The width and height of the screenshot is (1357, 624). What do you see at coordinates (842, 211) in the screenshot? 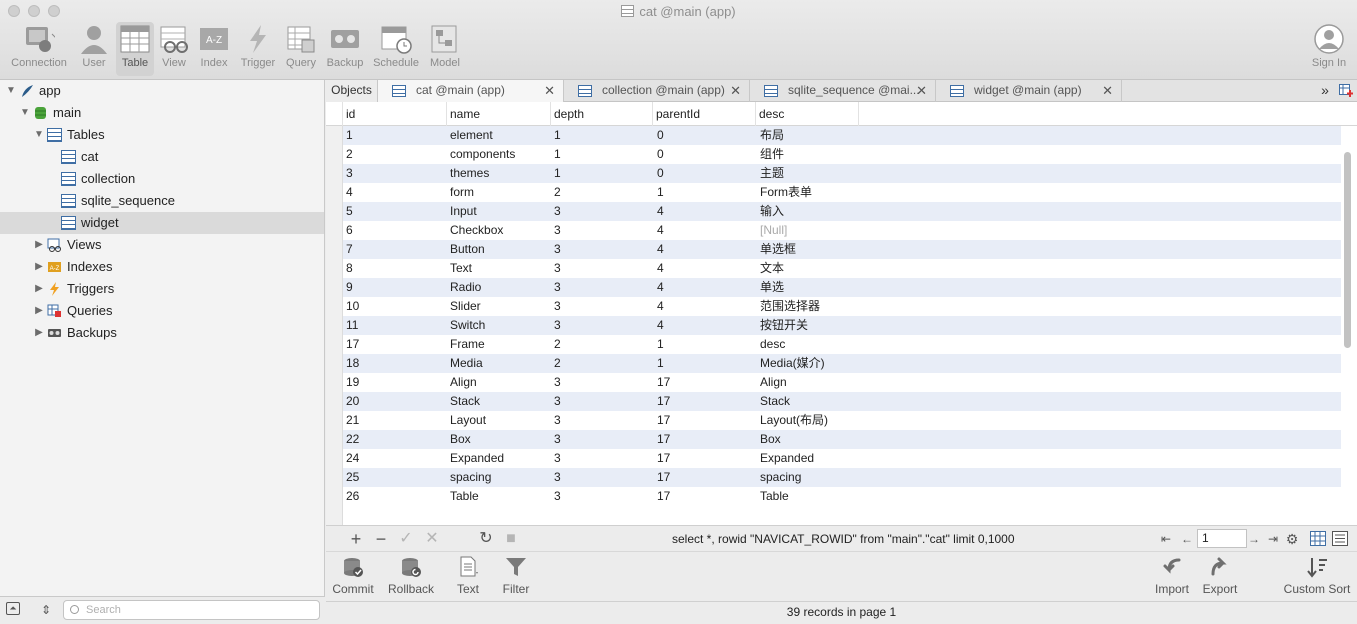
I see `table-row: 5 Input 3 4 输入` at bounding box center [842, 211].